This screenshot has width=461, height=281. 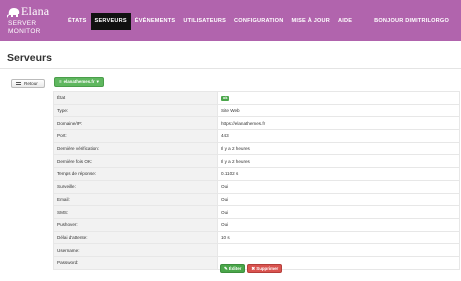 I want to click on brand-logo: Elana SERVER MONITOR, so click(x=34, y=21).